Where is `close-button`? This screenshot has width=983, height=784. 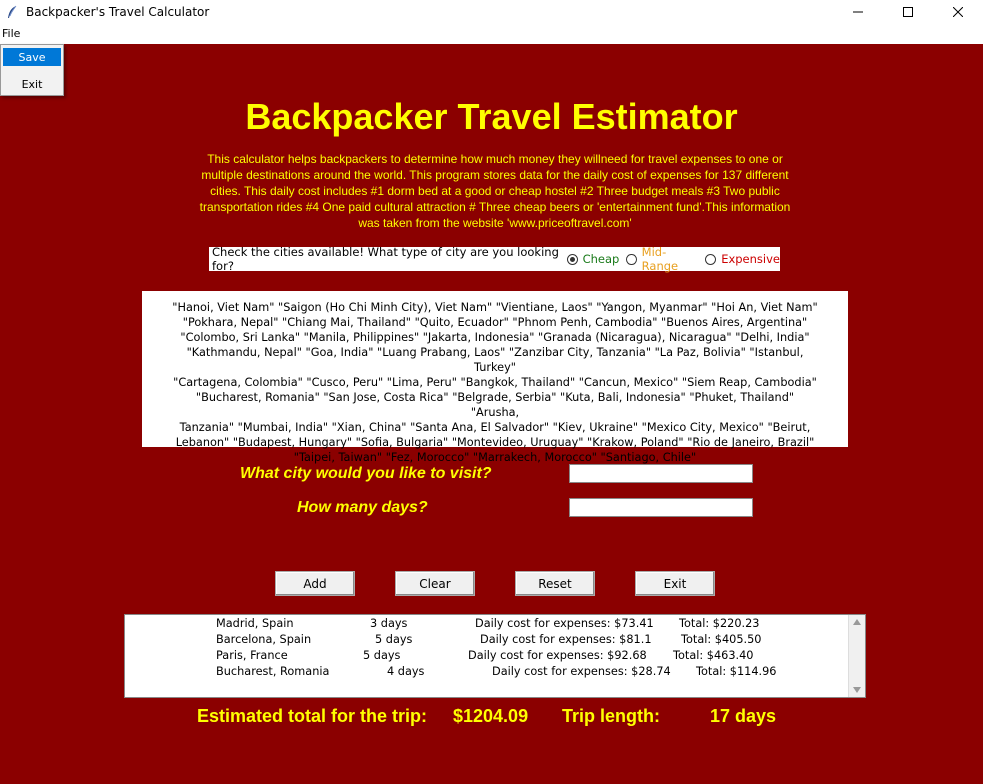
close-button is located at coordinates (958, 12).